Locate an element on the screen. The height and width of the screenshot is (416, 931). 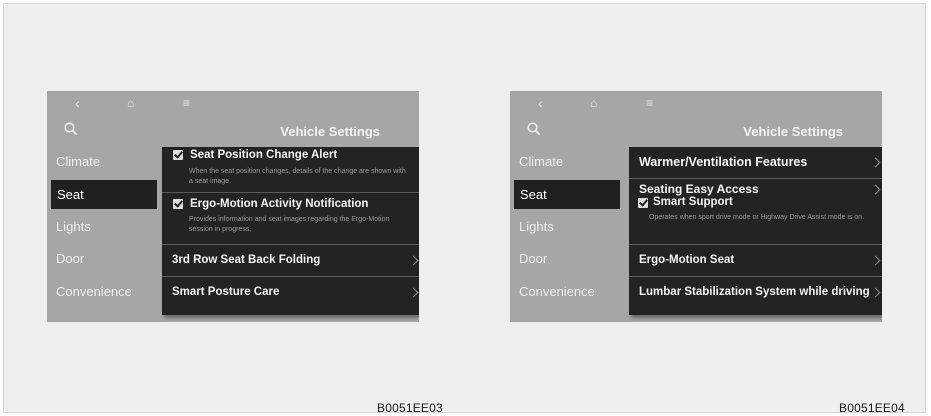
figure-caption: B0051EE03 is located at coordinates (410, 408).